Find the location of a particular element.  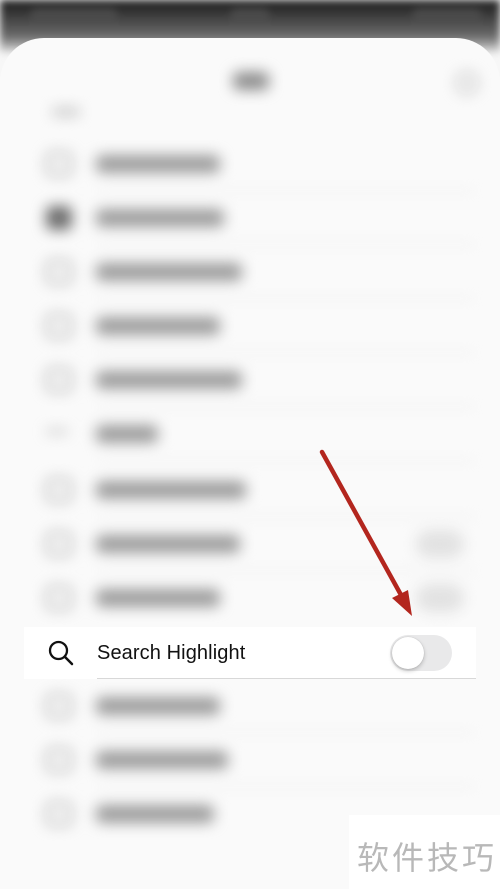

close-icon is located at coordinates (467, 83).